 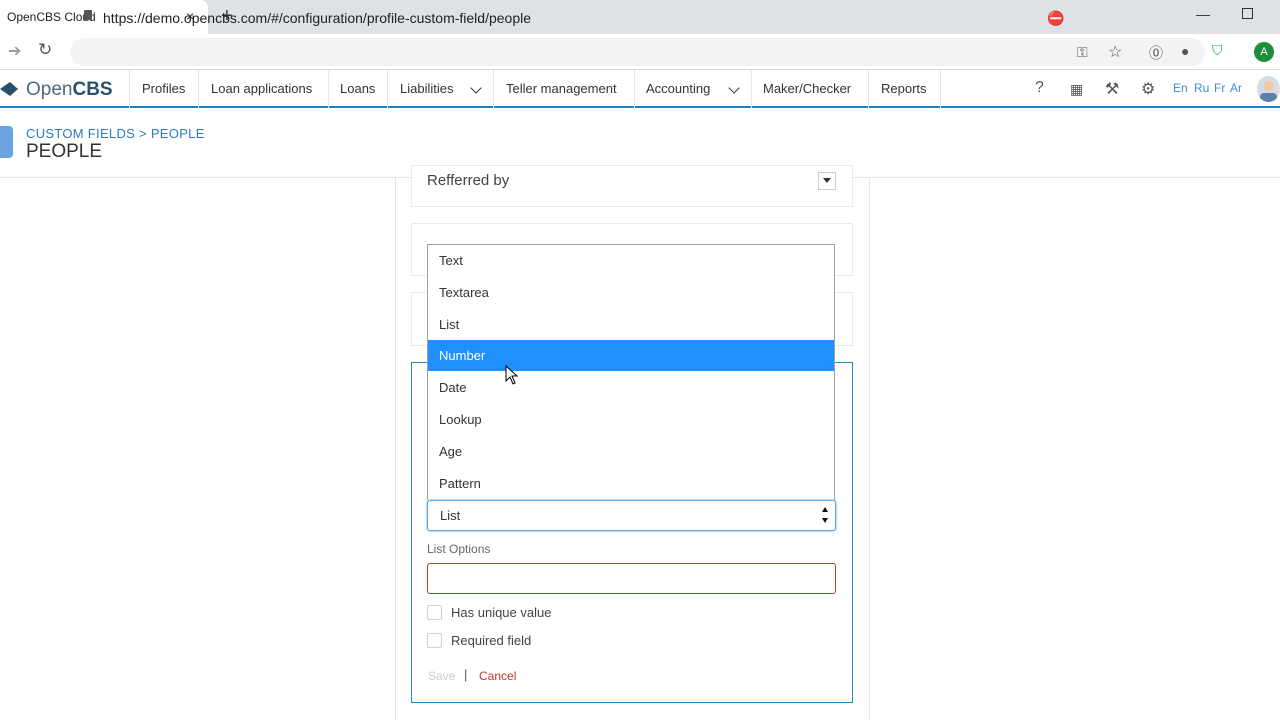 I want to click on skype-icon: ⓪, so click(x=1156, y=53).